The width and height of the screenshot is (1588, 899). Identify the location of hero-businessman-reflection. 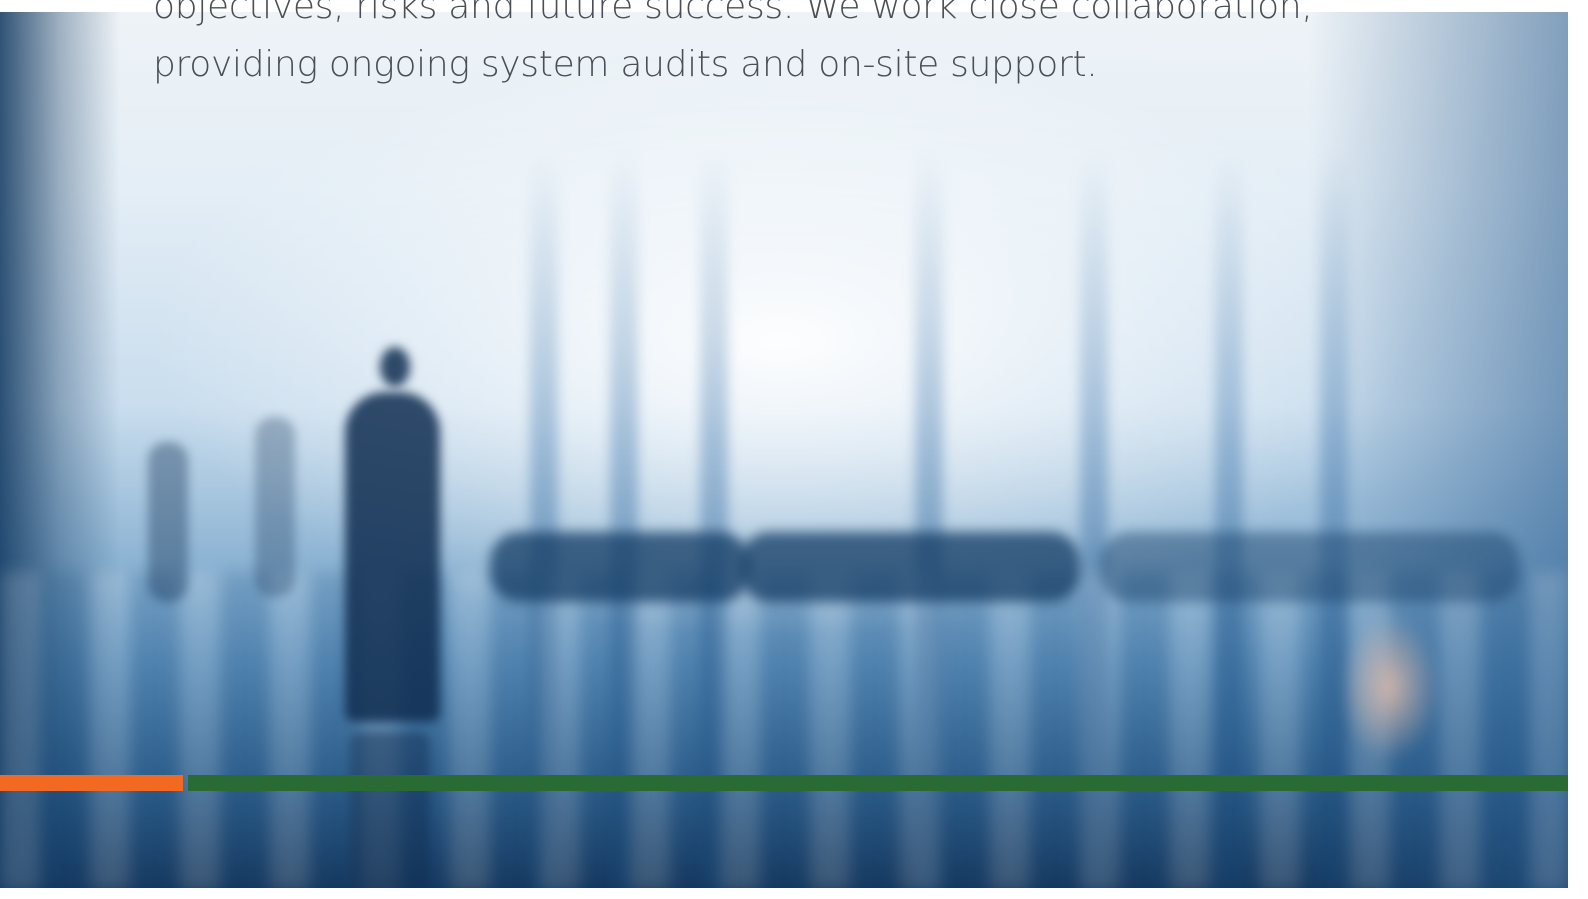
(390, 810).